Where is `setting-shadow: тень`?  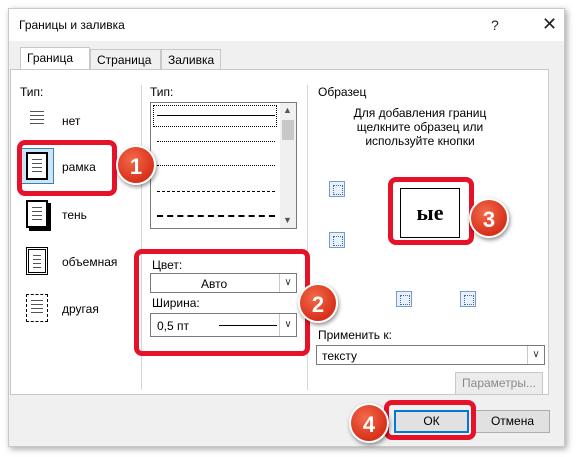
setting-shadow: тень is located at coordinates (80, 216).